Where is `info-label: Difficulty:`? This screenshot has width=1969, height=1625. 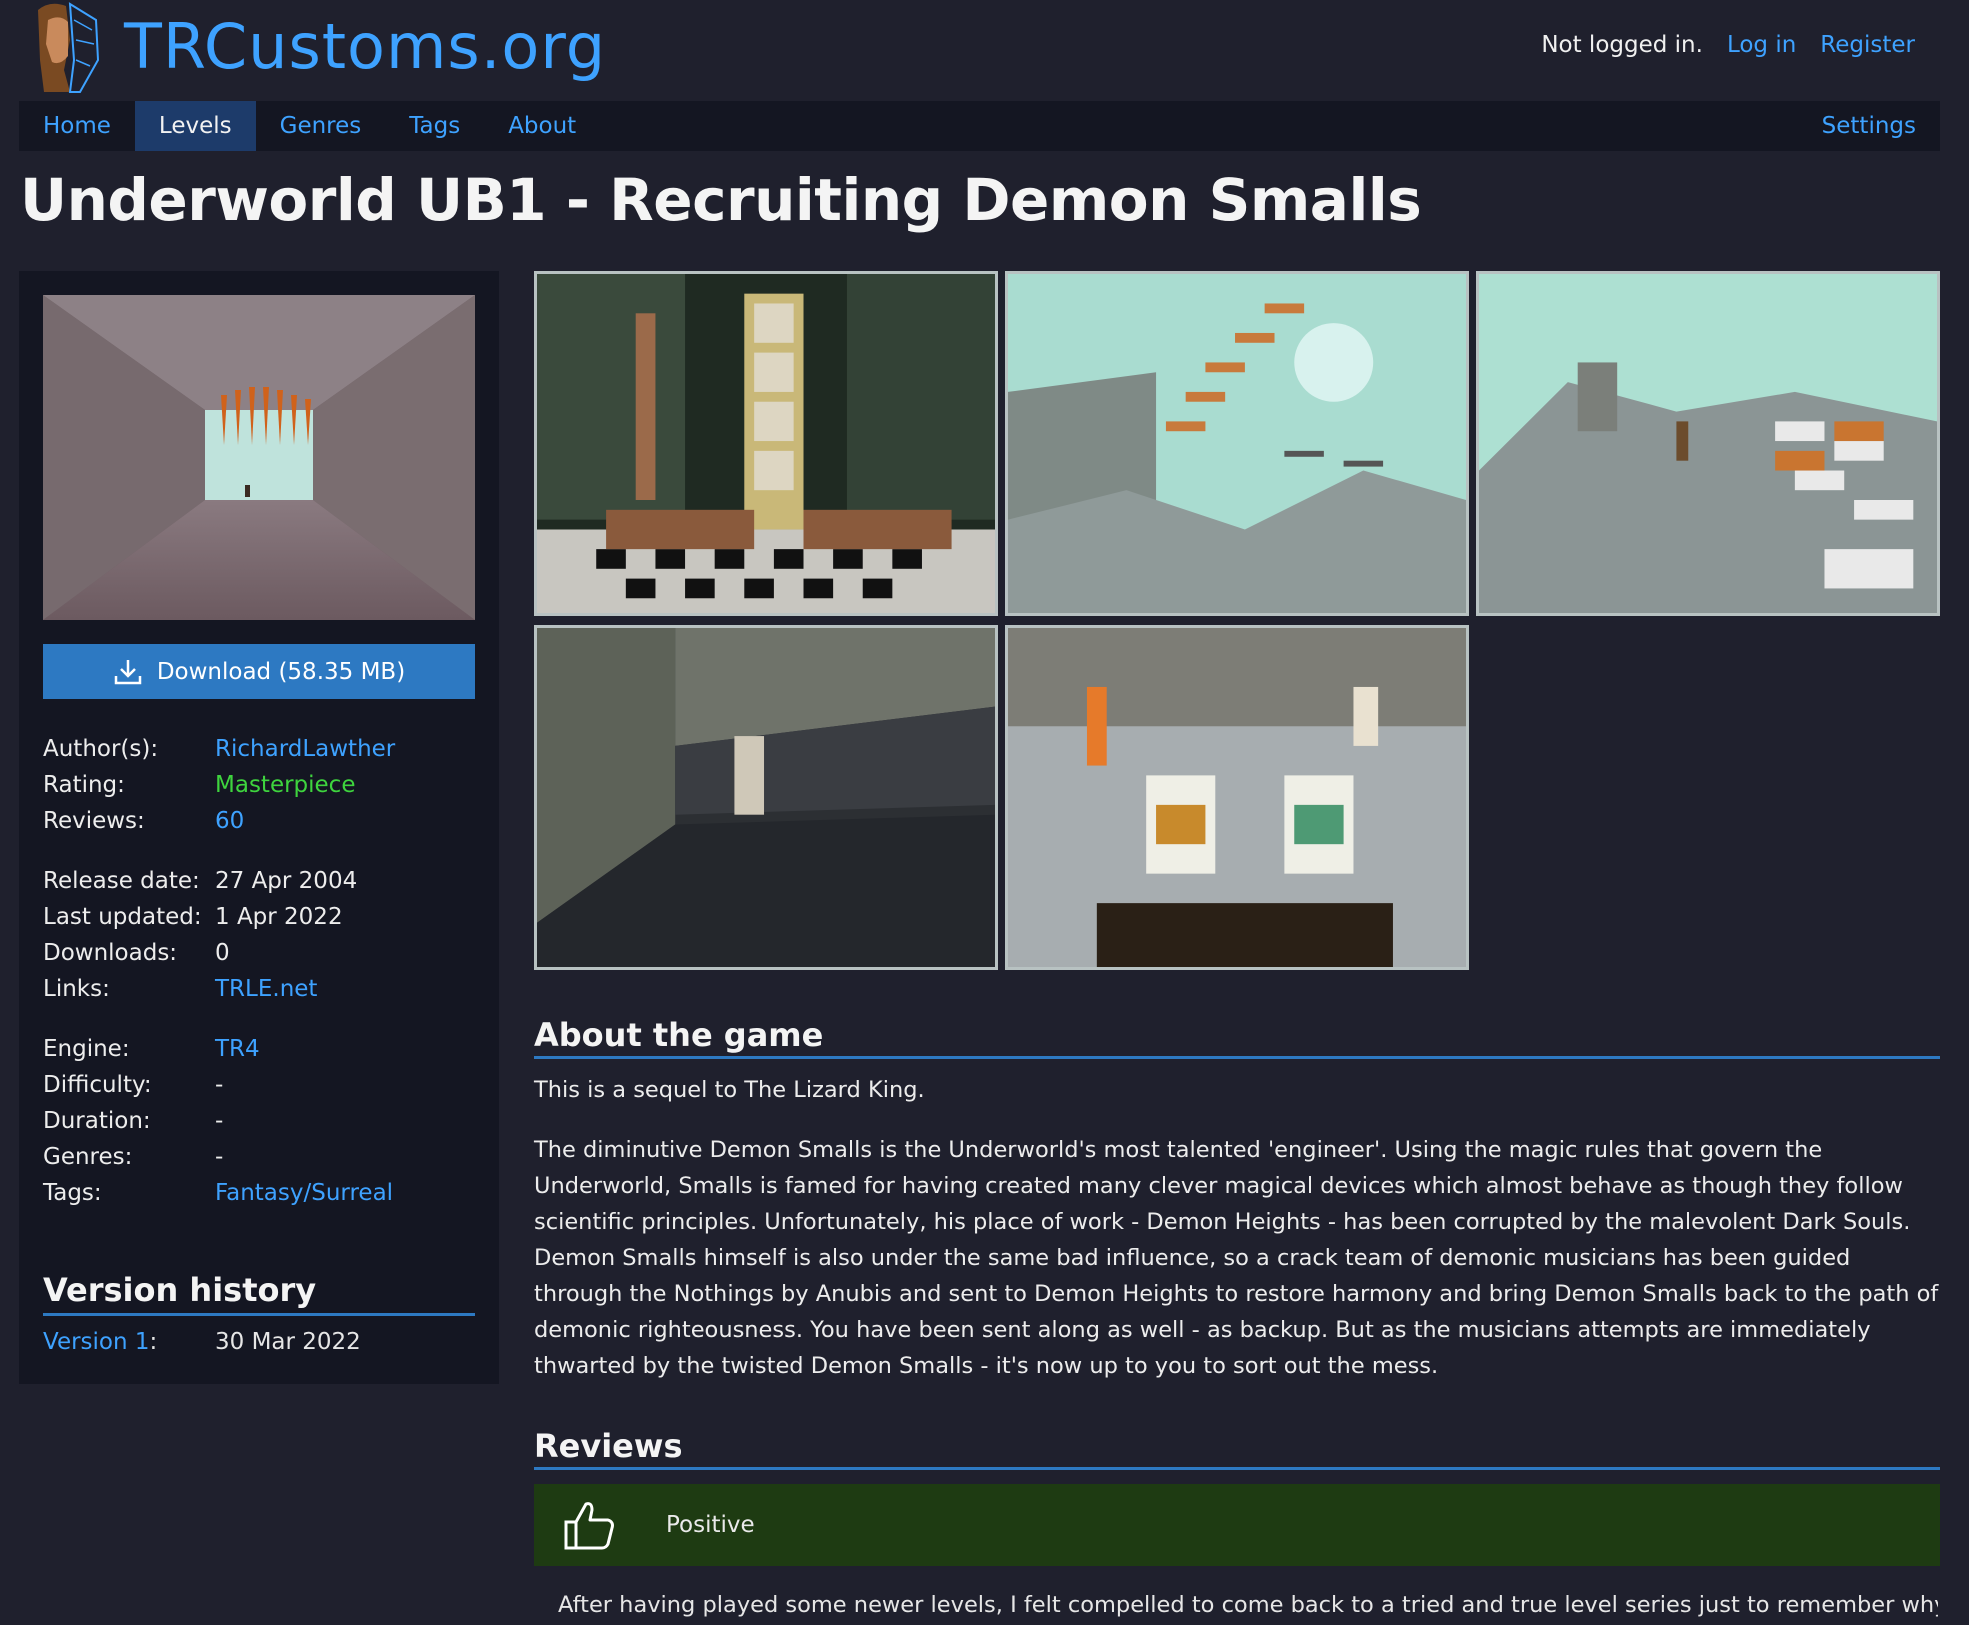
info-label: Difficulty: is located at coordinates (97, 1085).